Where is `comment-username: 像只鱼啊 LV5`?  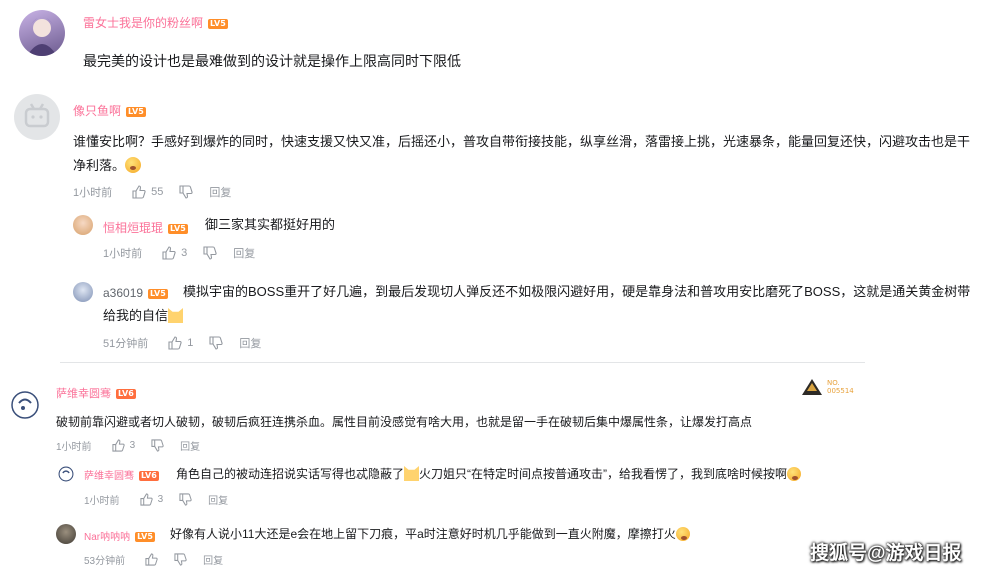
comment-username: 像只鱼啊 LV5 is located at coordinates (109, 110).